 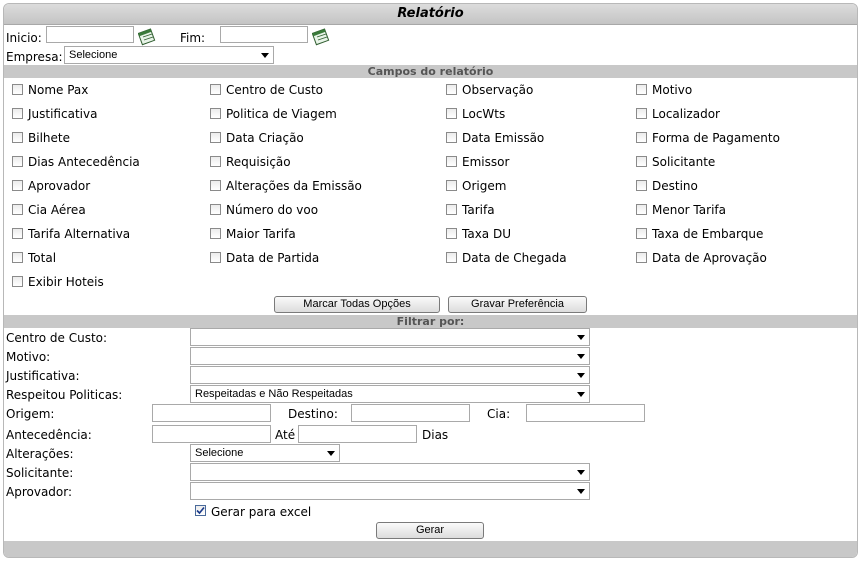 What do you see at coordinates (66, 282) in the screenshot?
I see `field-label-exibir-hoteis: Exibir Hoteis` at bounding box center [66, 282].